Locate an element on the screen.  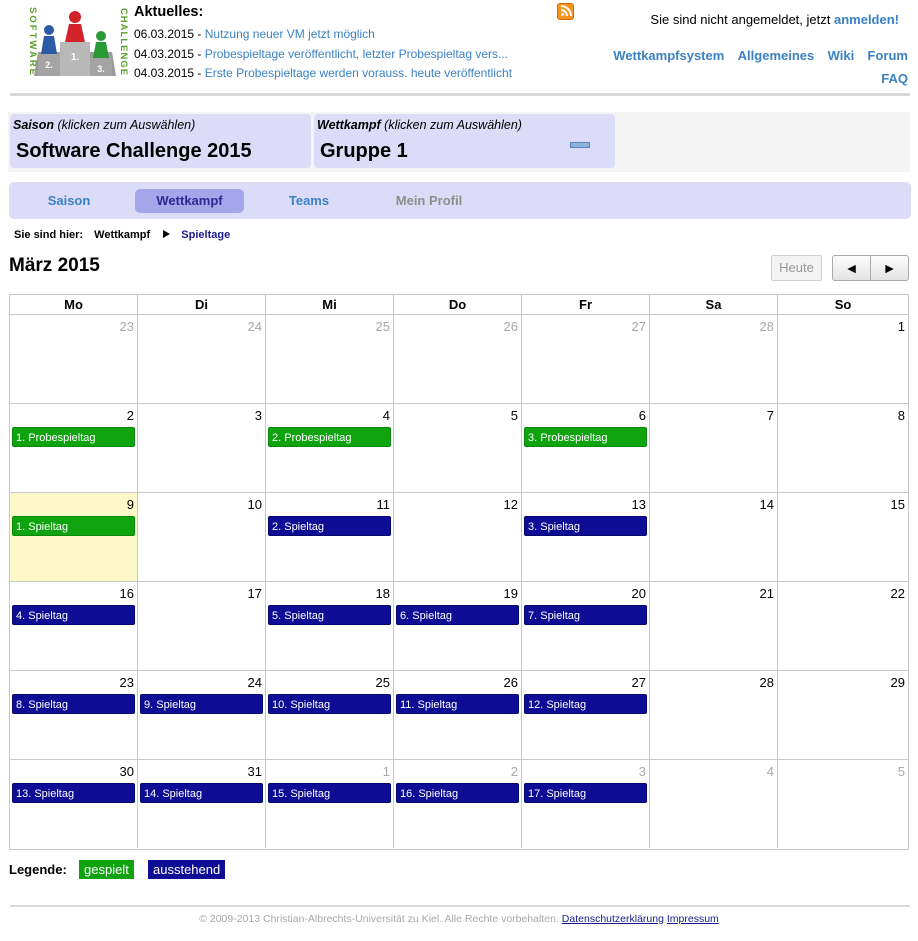
wettkampf-value: Gruppe 1 is located at coordinates (364, 151).